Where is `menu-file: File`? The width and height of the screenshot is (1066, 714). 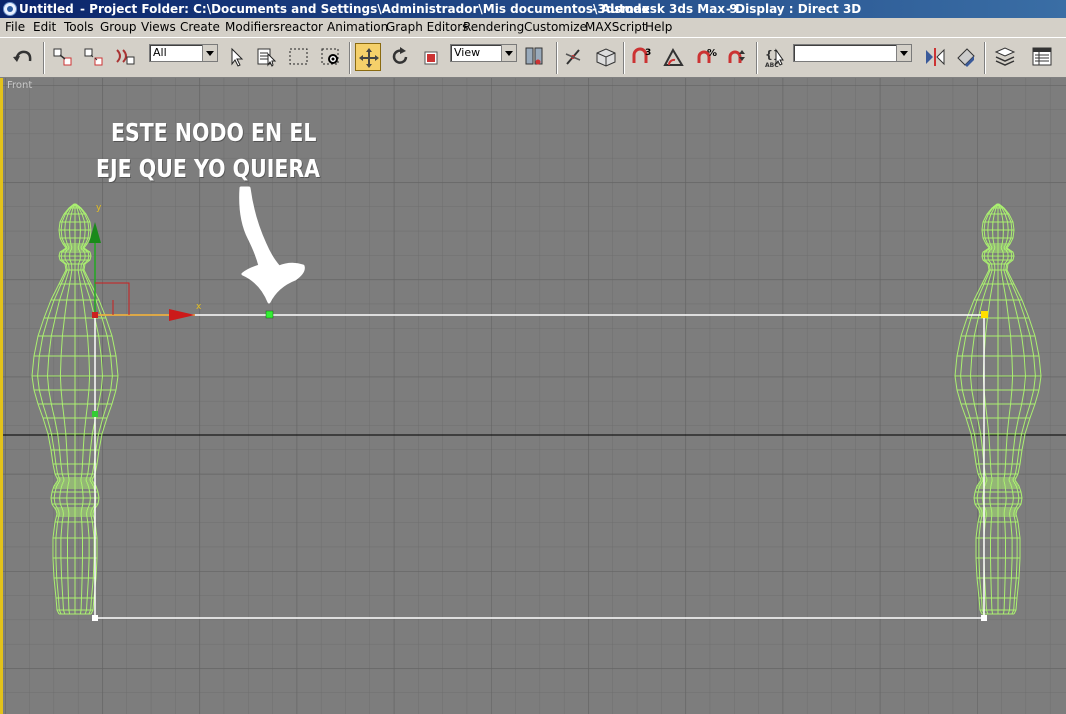
menu-file: File is located at coordinates (15, 27).